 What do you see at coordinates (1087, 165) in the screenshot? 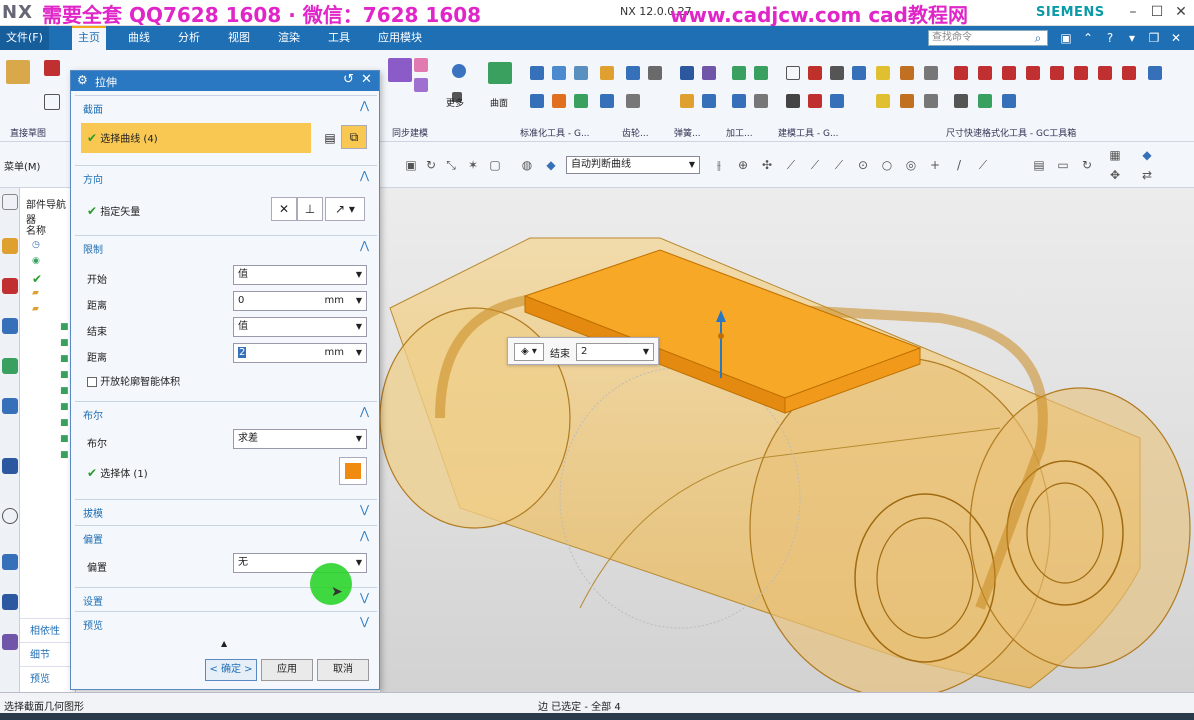
I see `rotate-icon: ↻` at bounding box center [1087, 165].